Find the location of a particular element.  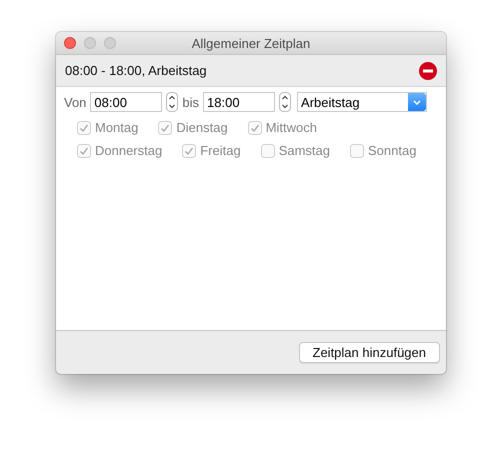

day-type-dropdown: Arbeitstag is located at coordinates (362, 102).